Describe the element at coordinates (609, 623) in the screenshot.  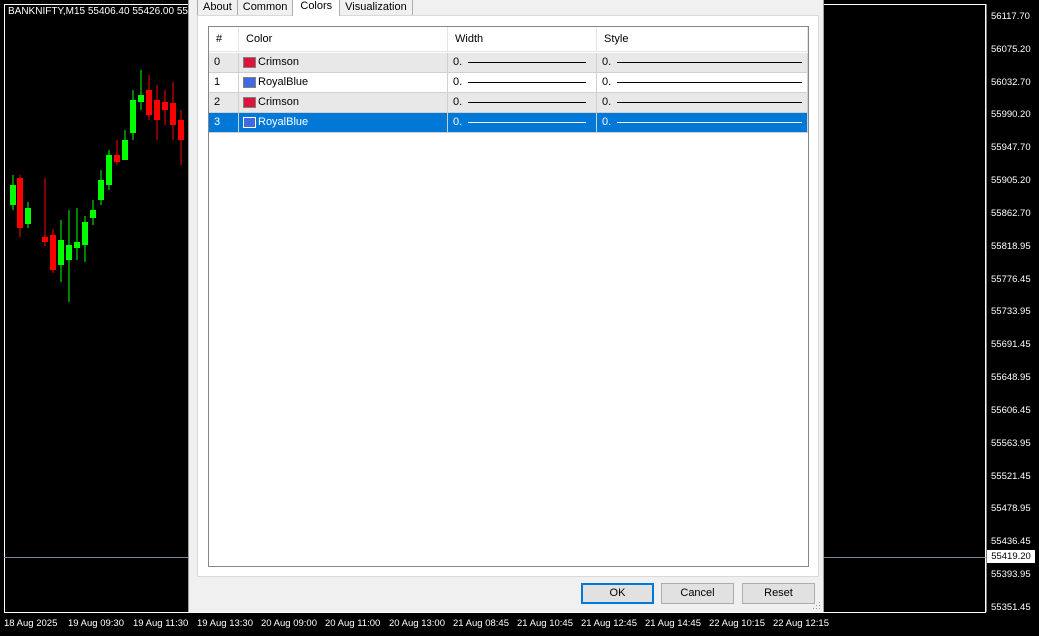
I see `time-tick-label: 21 Aug 12:45` at that location.